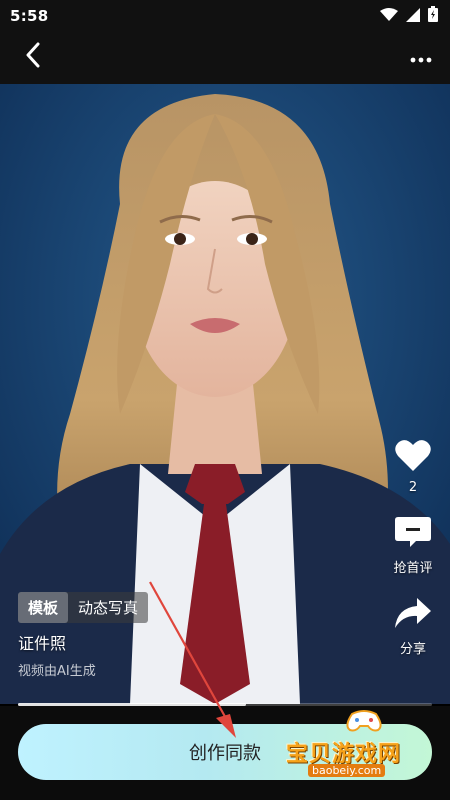  What do you see at coordinates (413, 487) in the screenshot?
I see `like-count: 2` at bounding box center [413, 487].